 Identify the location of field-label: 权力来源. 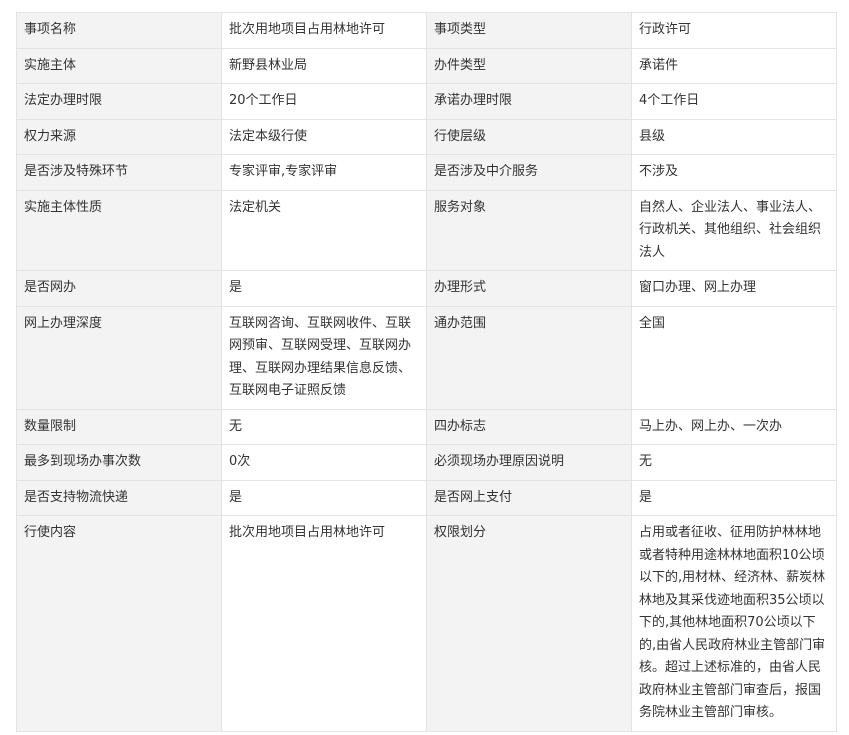
(119, 136).